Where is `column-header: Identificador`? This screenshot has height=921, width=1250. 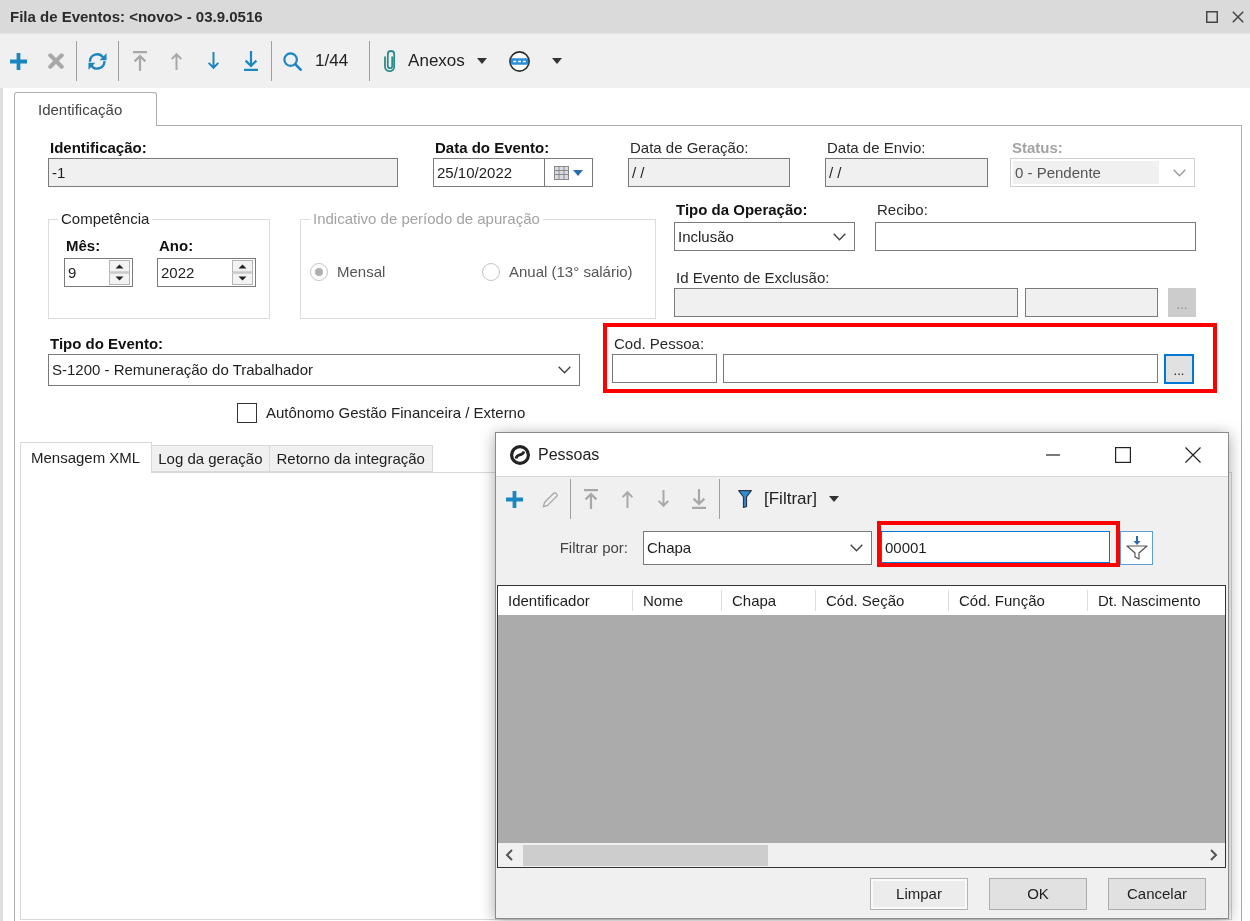
column-header: Identificador is located at coordinates (565, 600).